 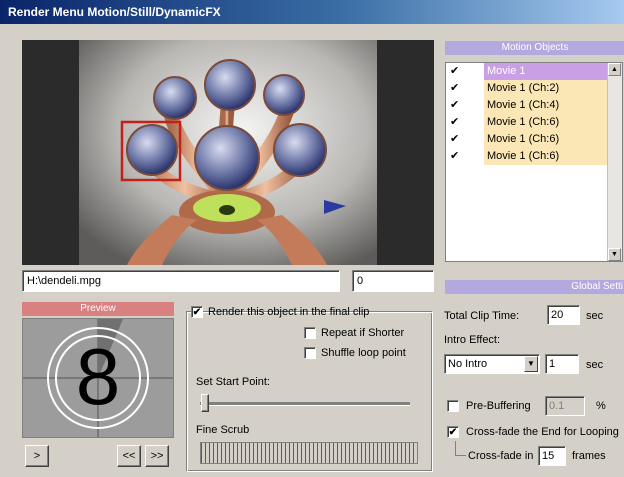 I want to click on forward-button: >>, so click(x=157, y=456).